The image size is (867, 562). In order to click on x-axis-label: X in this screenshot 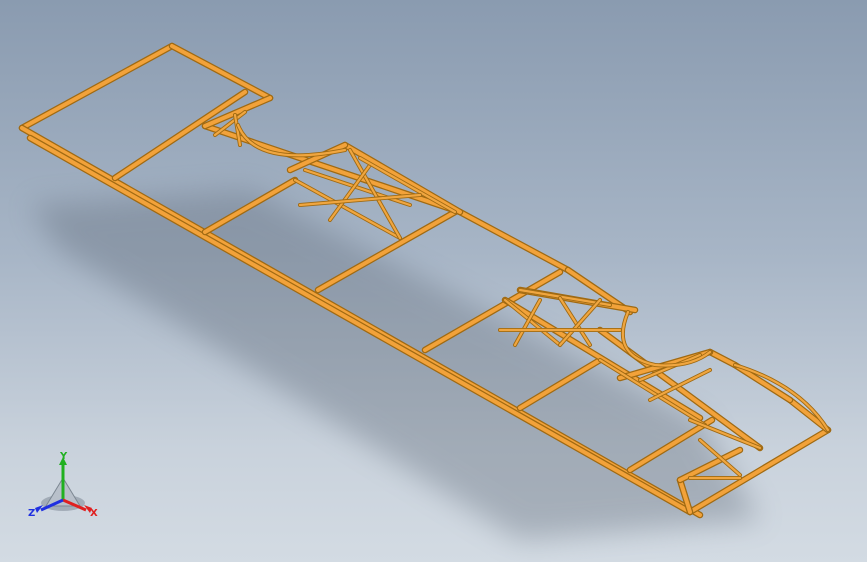, I will do `click(94, 513)`.